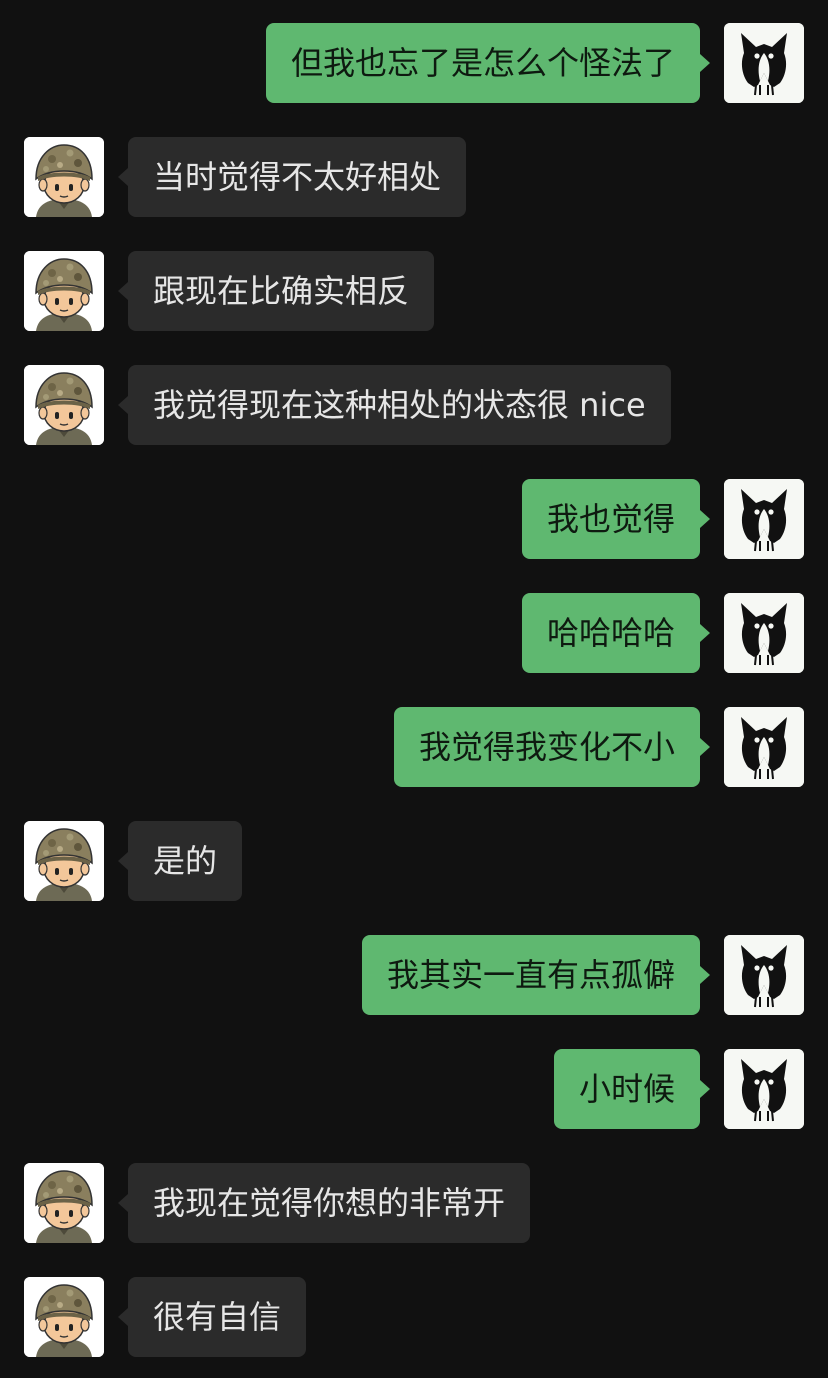  Describe the element at coordinates (414, 1089) in the screenshot. I see `message-row-outgoing: 小时候` at that location.